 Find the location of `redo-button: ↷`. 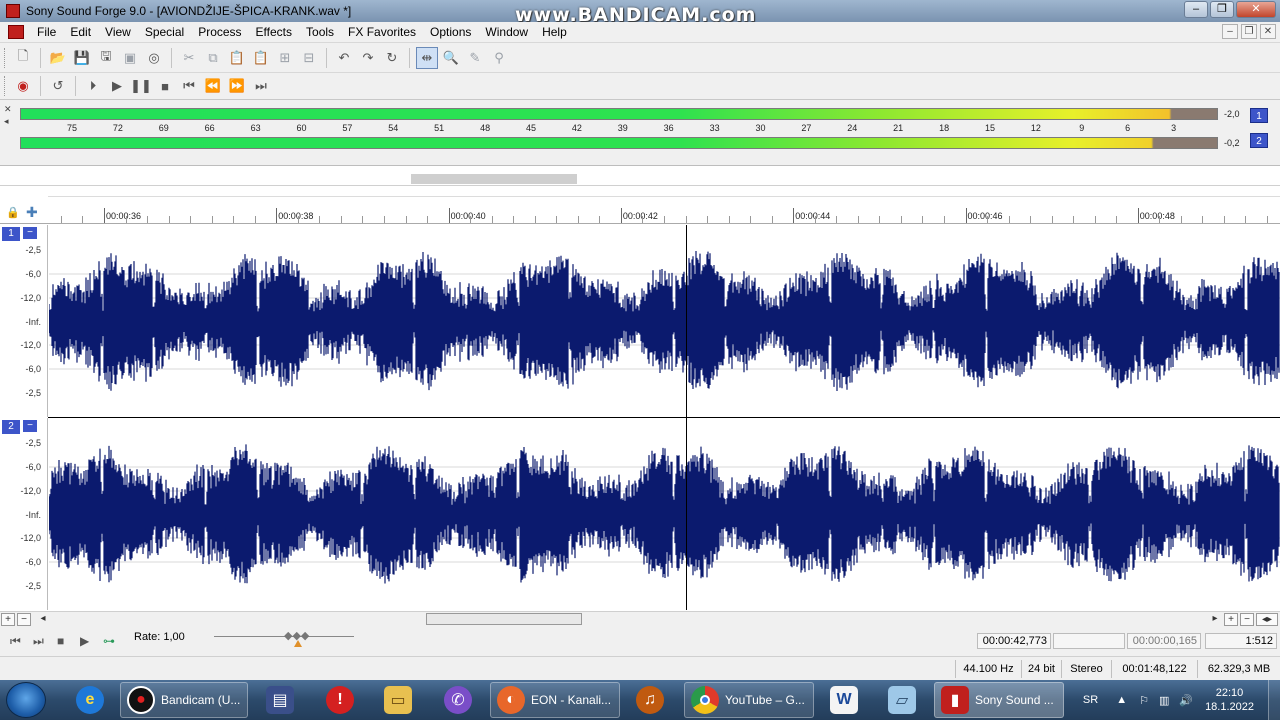

redo-button: ↷ is located at coordinates (368, 58).